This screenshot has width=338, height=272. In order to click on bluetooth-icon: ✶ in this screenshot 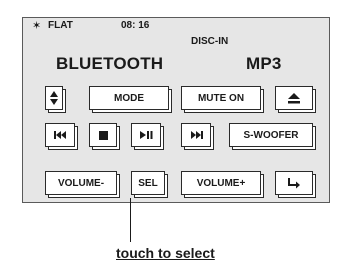, I will do `click(37, 26)`.